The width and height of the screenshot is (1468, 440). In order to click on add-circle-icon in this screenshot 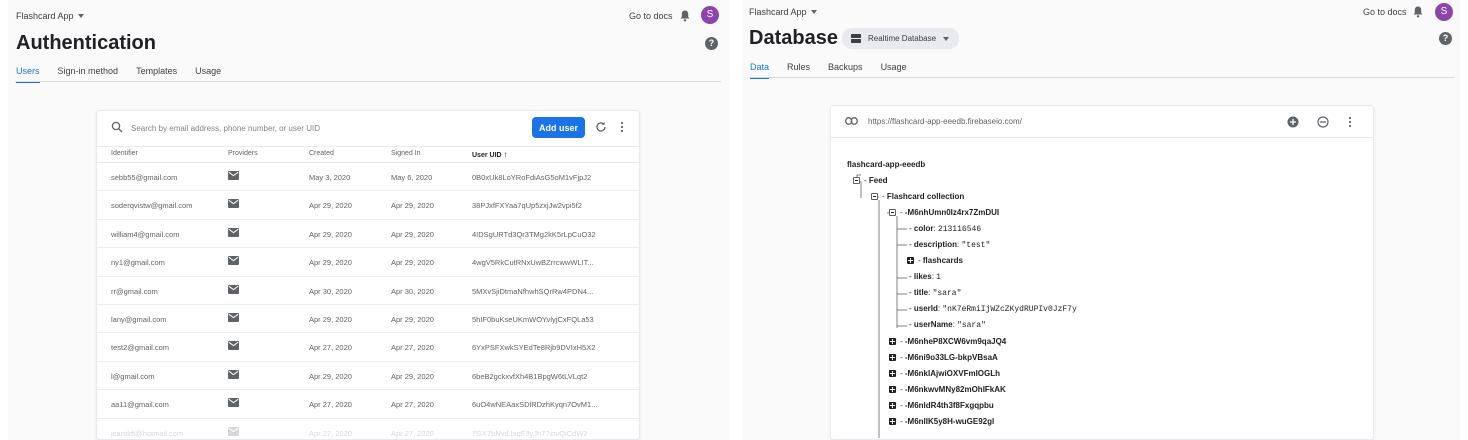, I will do `click(1293, 122)`.